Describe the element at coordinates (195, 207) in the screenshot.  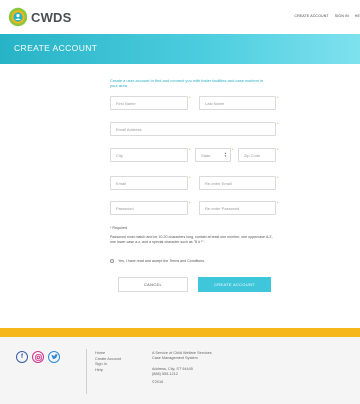
I see `password-row: Password * Re-enter Password *` at that location.